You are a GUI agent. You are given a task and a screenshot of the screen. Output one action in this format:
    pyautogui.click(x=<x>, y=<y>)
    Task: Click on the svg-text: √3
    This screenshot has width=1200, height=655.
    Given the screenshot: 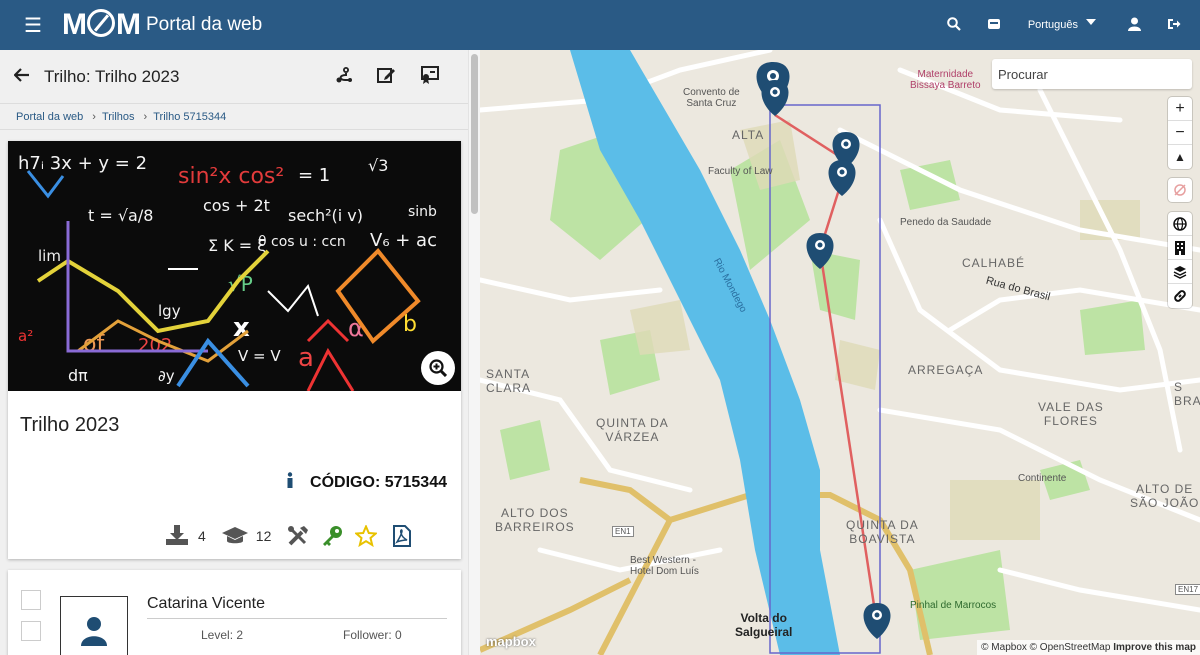 What is the action you would take?
    pyautogui.click(x=378, y=165)
    